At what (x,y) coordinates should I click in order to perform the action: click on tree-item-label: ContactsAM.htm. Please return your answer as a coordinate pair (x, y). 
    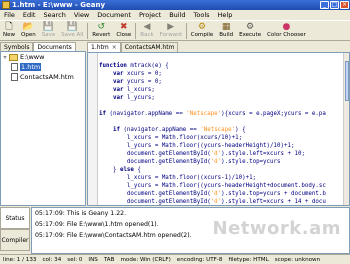
    Looking at the image, I should click on (47, 77).